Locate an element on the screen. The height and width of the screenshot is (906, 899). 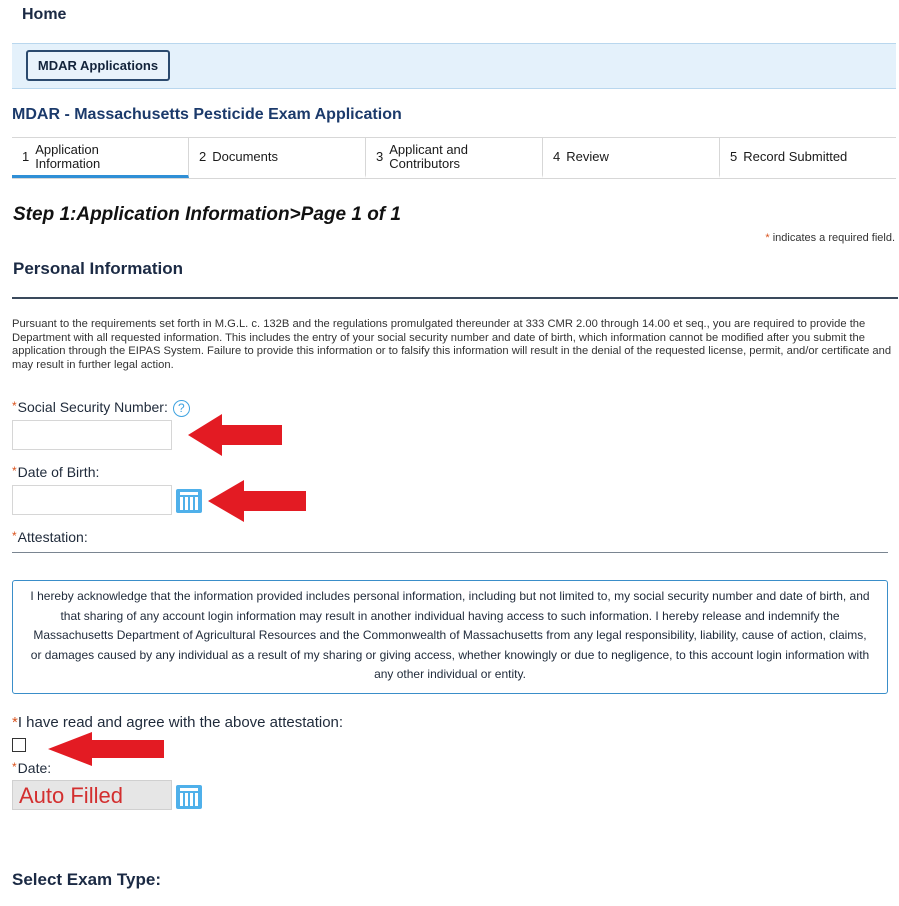
dob-input is located at coordinates (92, 500).